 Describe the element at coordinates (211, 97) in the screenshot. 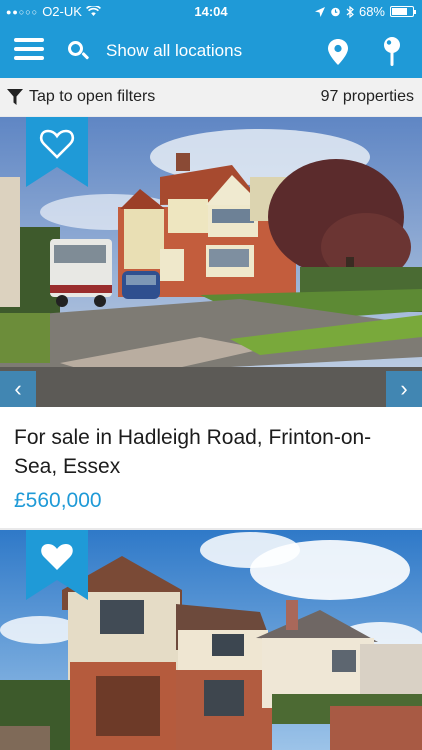

I see `filter-bar: Tap to open filters 97 properties` at that location.